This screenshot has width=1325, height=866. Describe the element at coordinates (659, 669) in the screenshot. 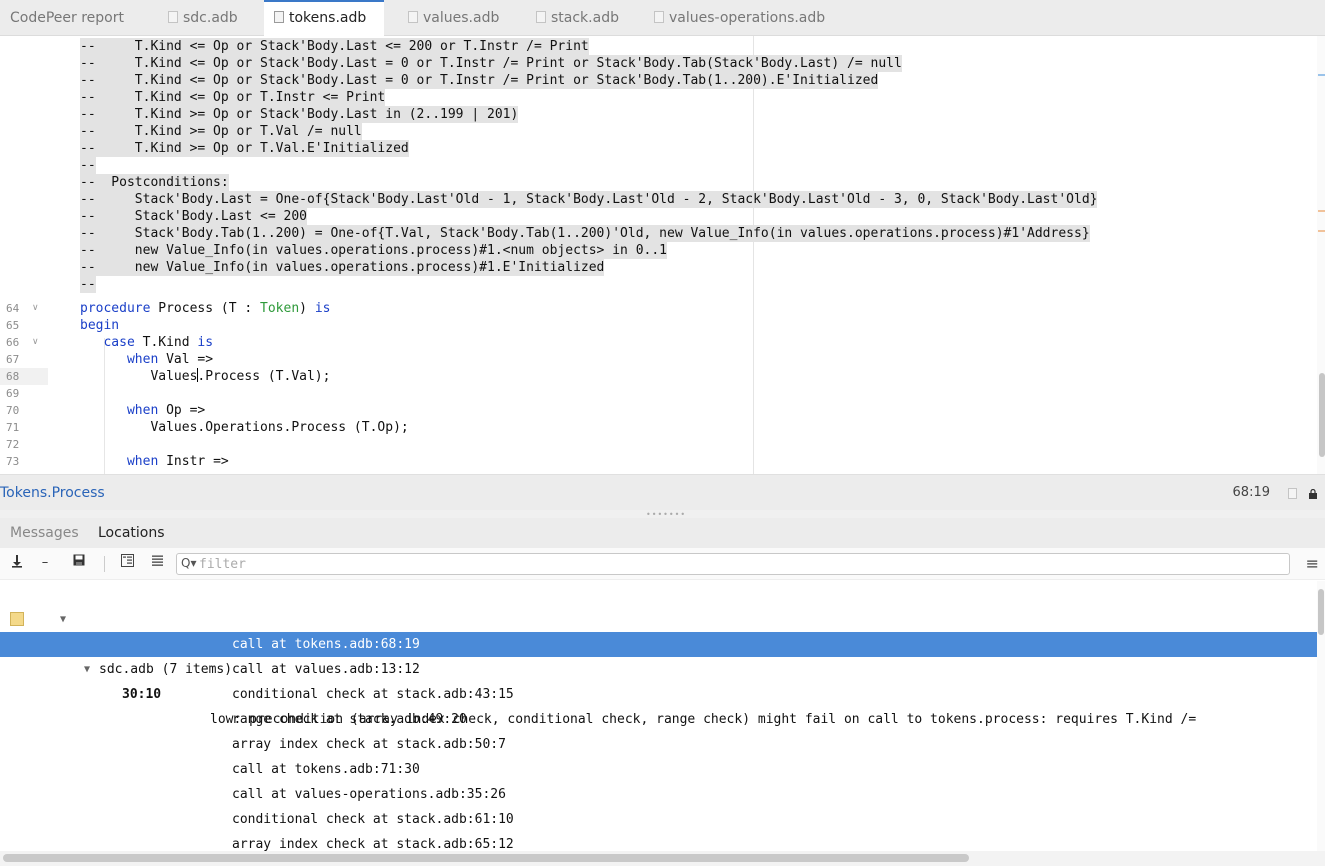

I see `detail-row: call at values.adb:13:12` at that location.